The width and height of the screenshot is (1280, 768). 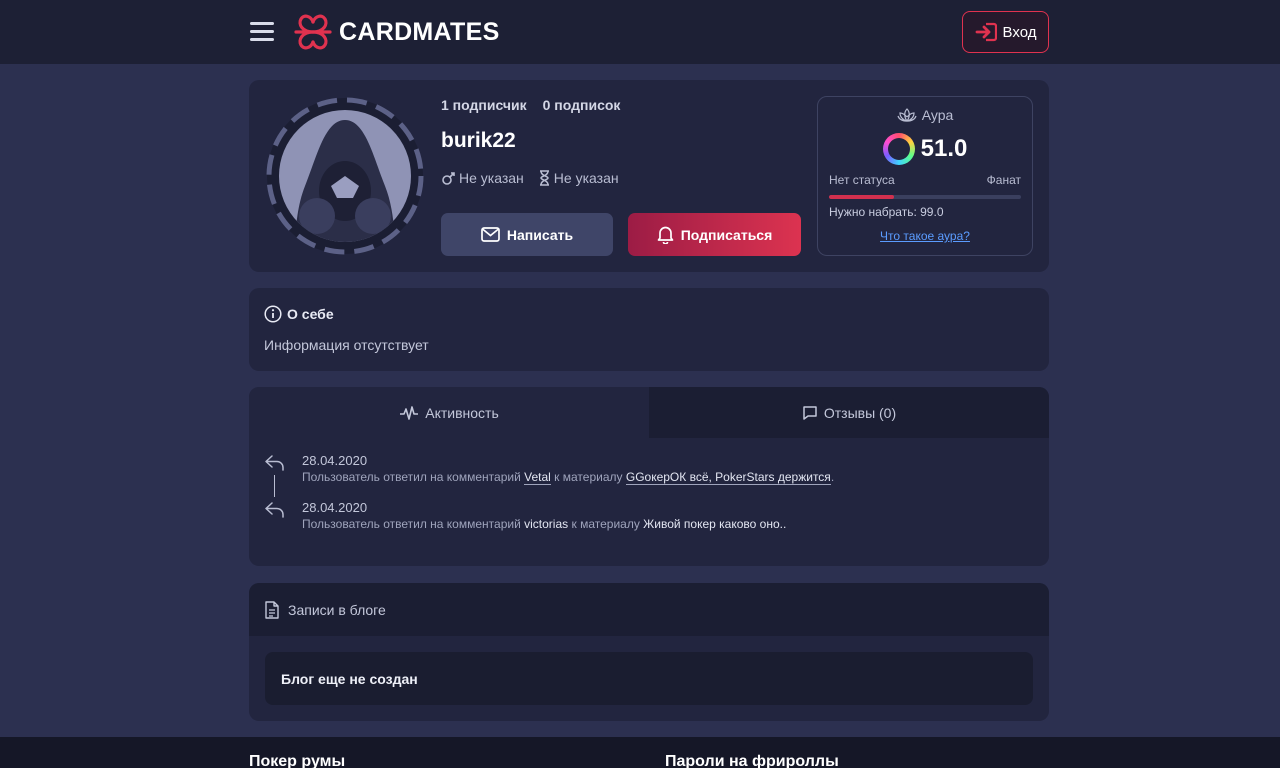 I want to click on timeline-connector, so click(x=274, y=486).